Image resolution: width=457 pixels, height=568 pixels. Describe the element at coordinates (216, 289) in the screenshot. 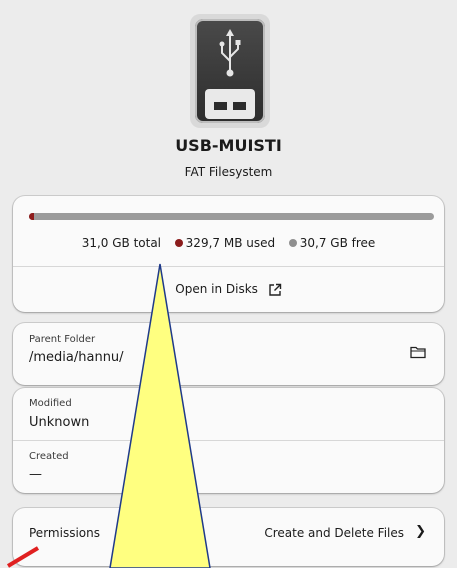

I see `open-in-disks-label: Open in Disks` at that location.